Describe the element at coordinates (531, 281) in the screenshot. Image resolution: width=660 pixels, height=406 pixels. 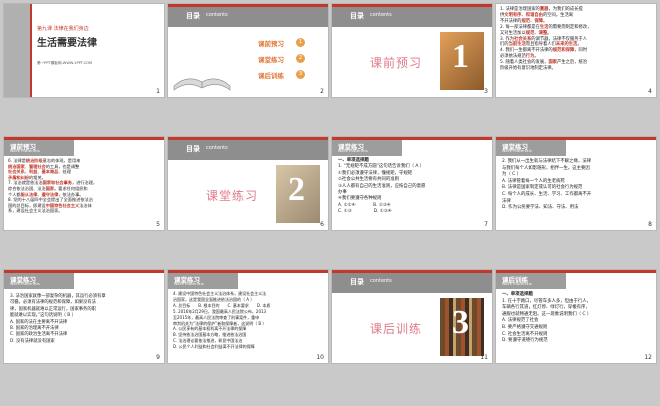
I see `section-header: 课后训练 Work materials` at that location.